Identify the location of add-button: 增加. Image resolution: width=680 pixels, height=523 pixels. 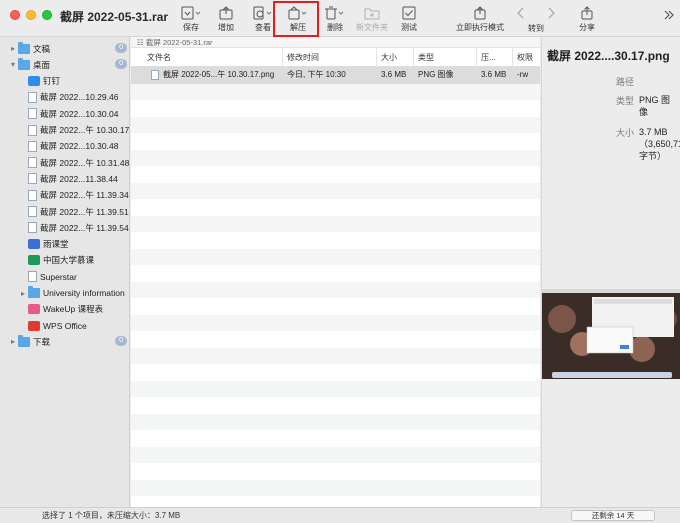
(226, 19).